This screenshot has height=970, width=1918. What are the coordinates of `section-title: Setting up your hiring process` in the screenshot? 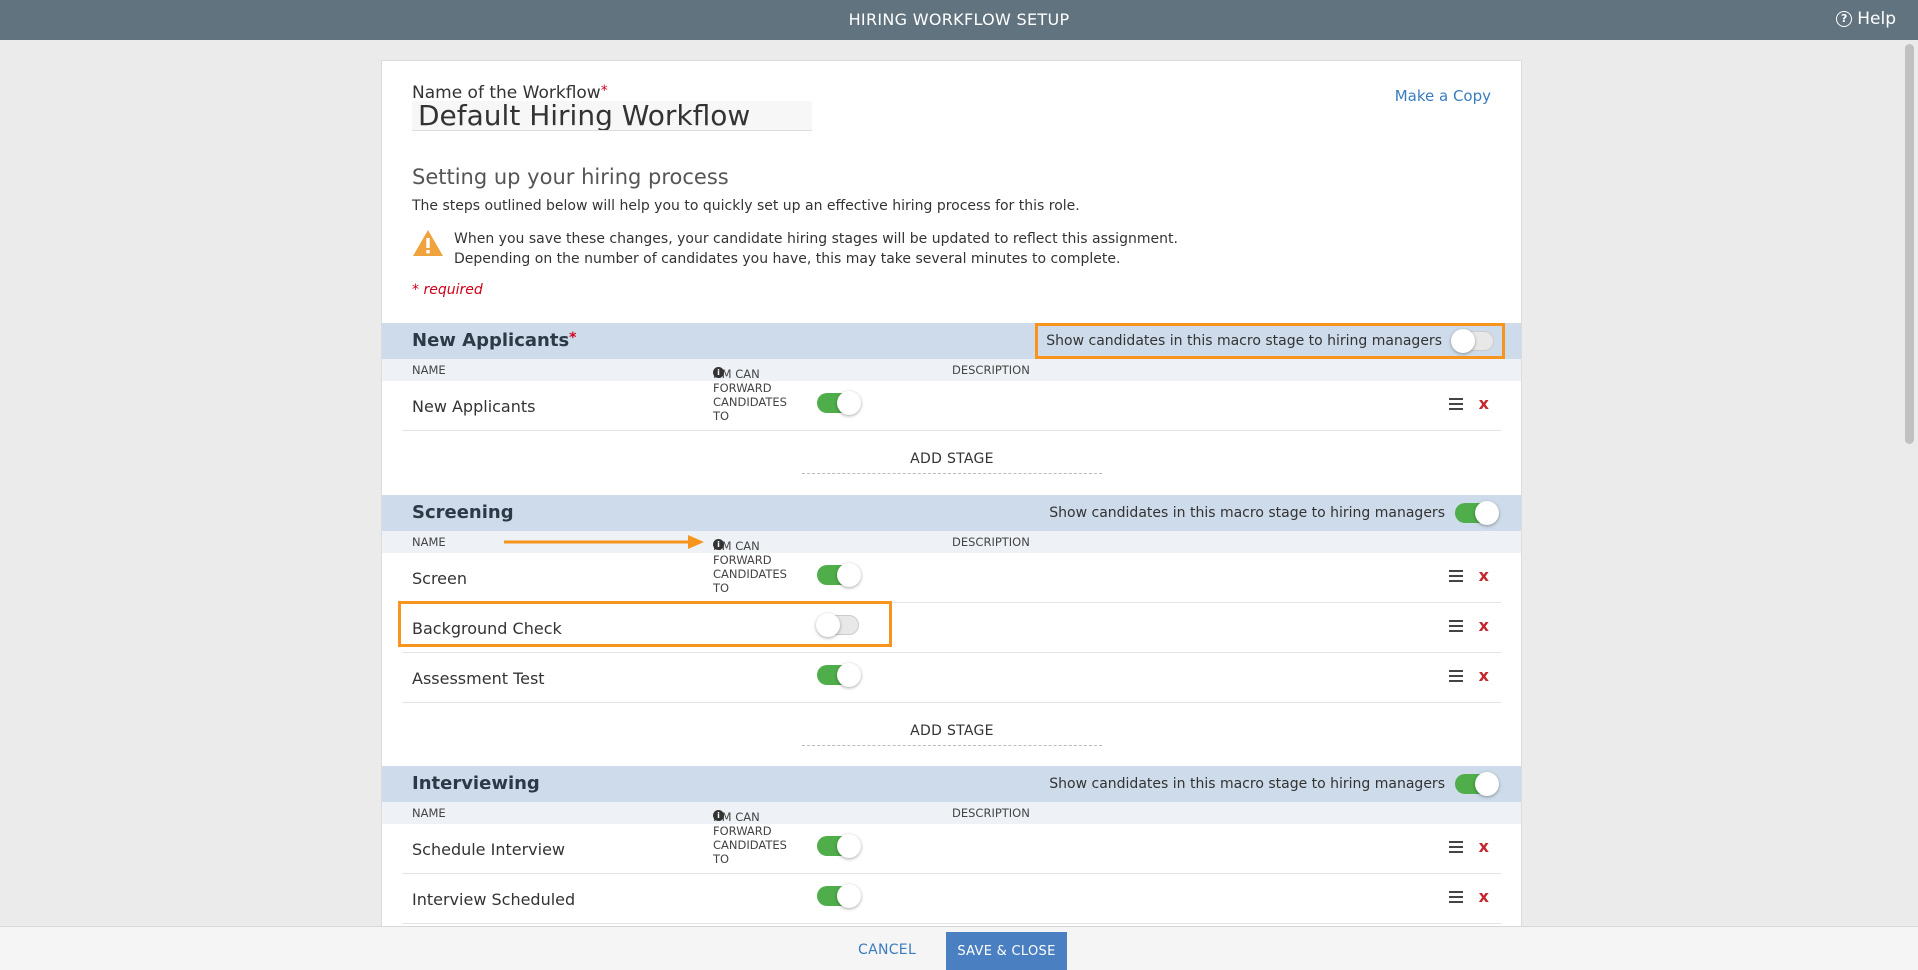 It's located at (570, 177).